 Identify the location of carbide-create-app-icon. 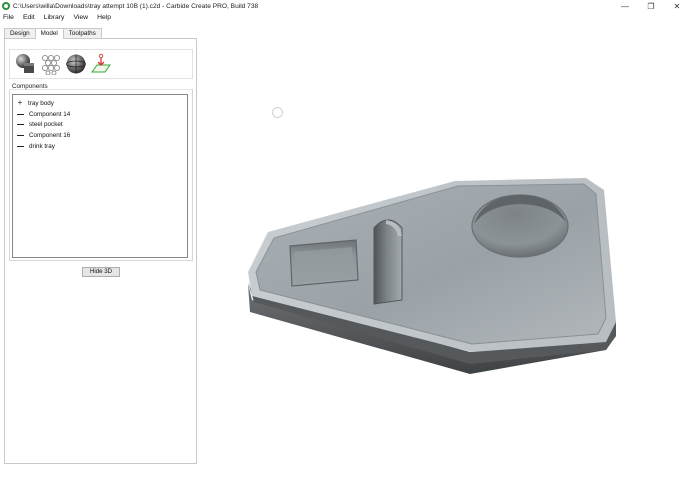
(6, 6).